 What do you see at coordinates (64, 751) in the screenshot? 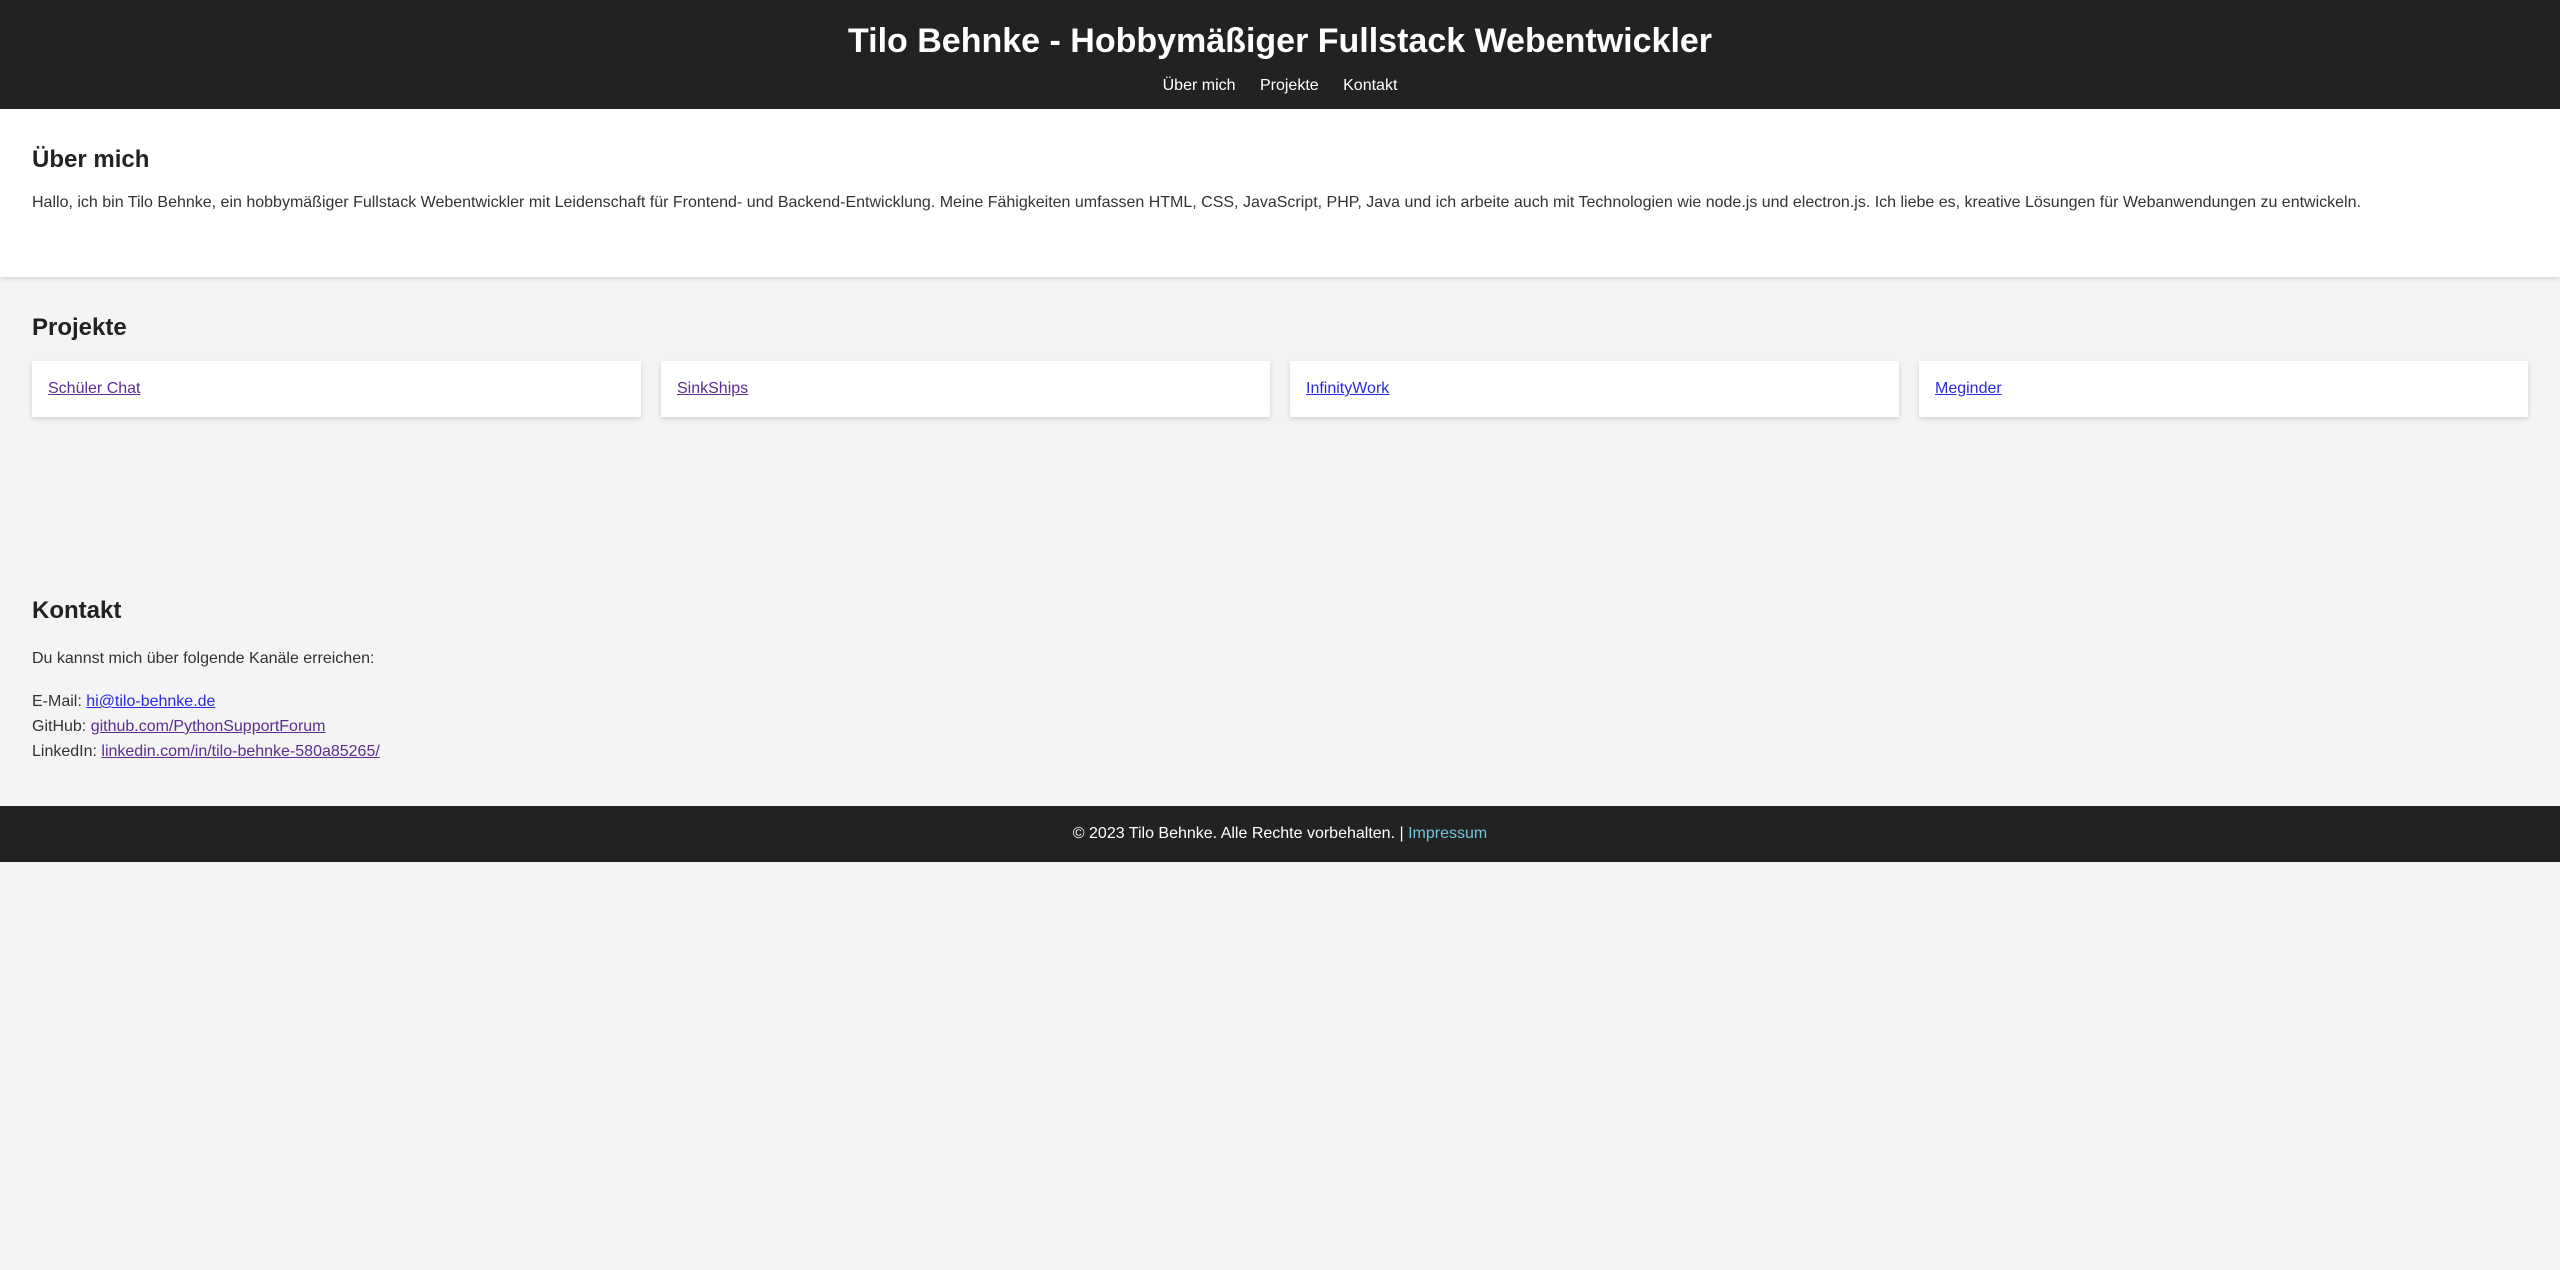
I see `linkedin-label: LinkedIn:` at bounding box center [64, 751].